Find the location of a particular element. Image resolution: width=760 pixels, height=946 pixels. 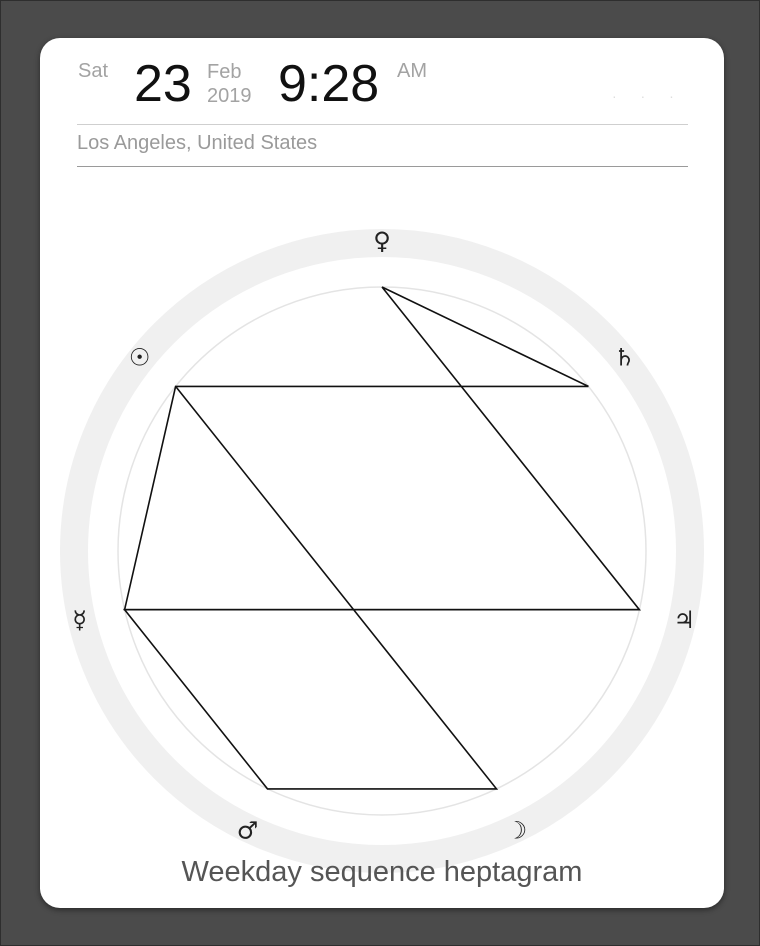

ampm-label: AM is located at coordinates (412, 71).